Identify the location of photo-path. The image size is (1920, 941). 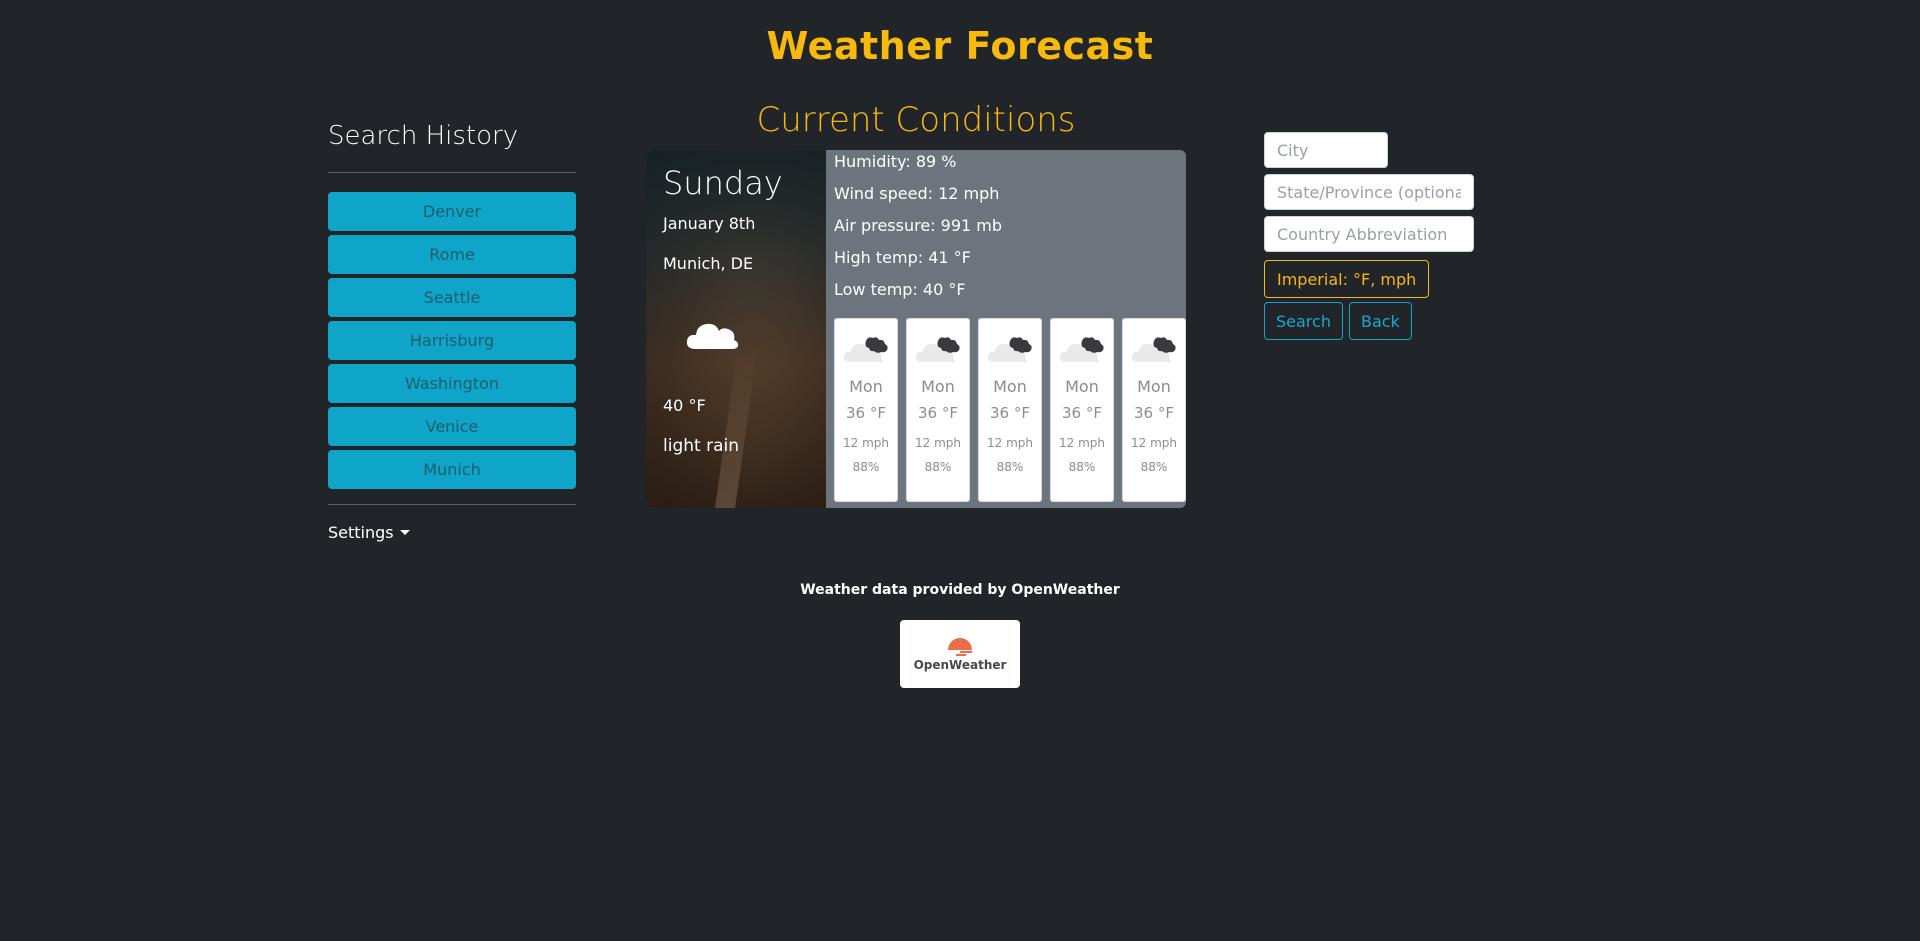
(736, 429).